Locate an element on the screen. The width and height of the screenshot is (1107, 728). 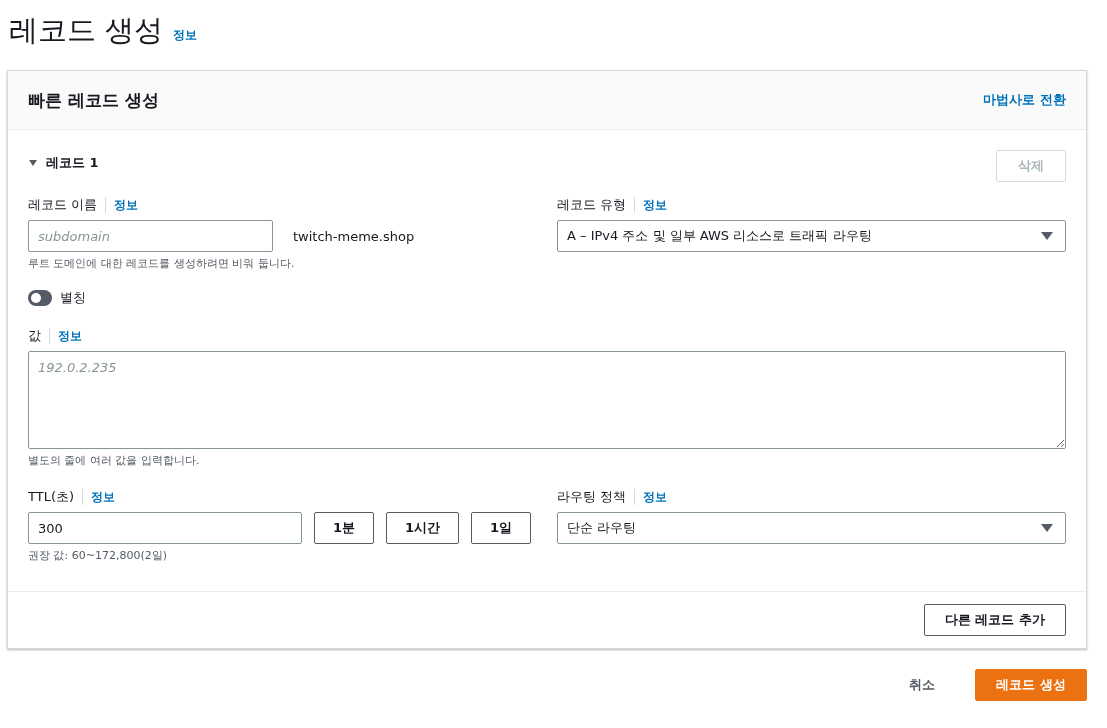
value-textarea: 192.0.2.235 is located at coordinates (547, 400).